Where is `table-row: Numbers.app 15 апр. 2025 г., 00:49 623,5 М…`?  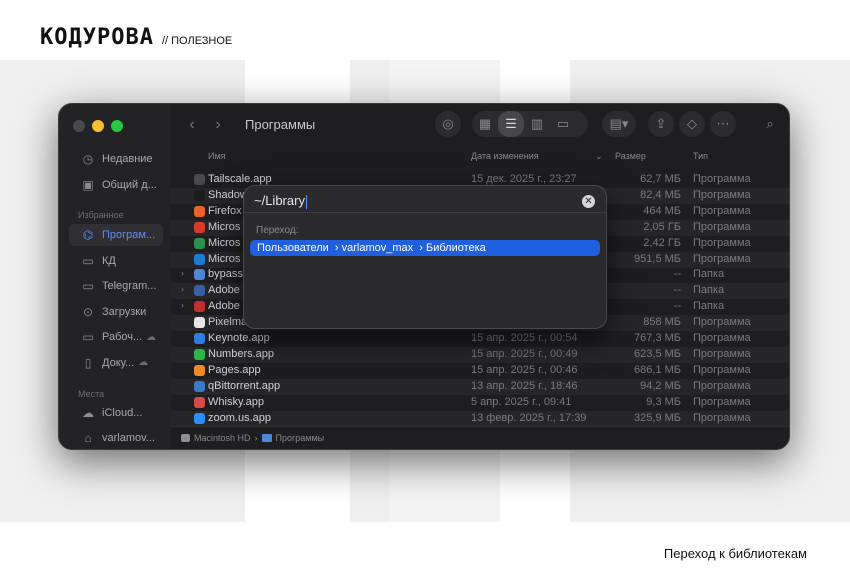 table-row: Numbers.app 15 апр. 2025 г., 00:49 623,5 М… is located at coordinates (480, 354).